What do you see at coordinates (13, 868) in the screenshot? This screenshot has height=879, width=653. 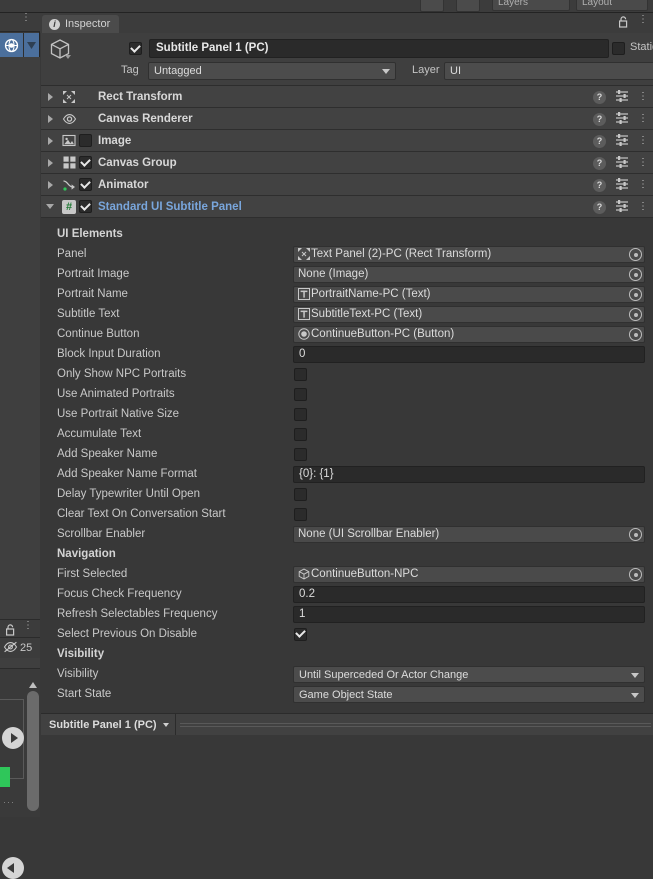 I see `play-circle-left-icon` at bounding box center [13, 868].